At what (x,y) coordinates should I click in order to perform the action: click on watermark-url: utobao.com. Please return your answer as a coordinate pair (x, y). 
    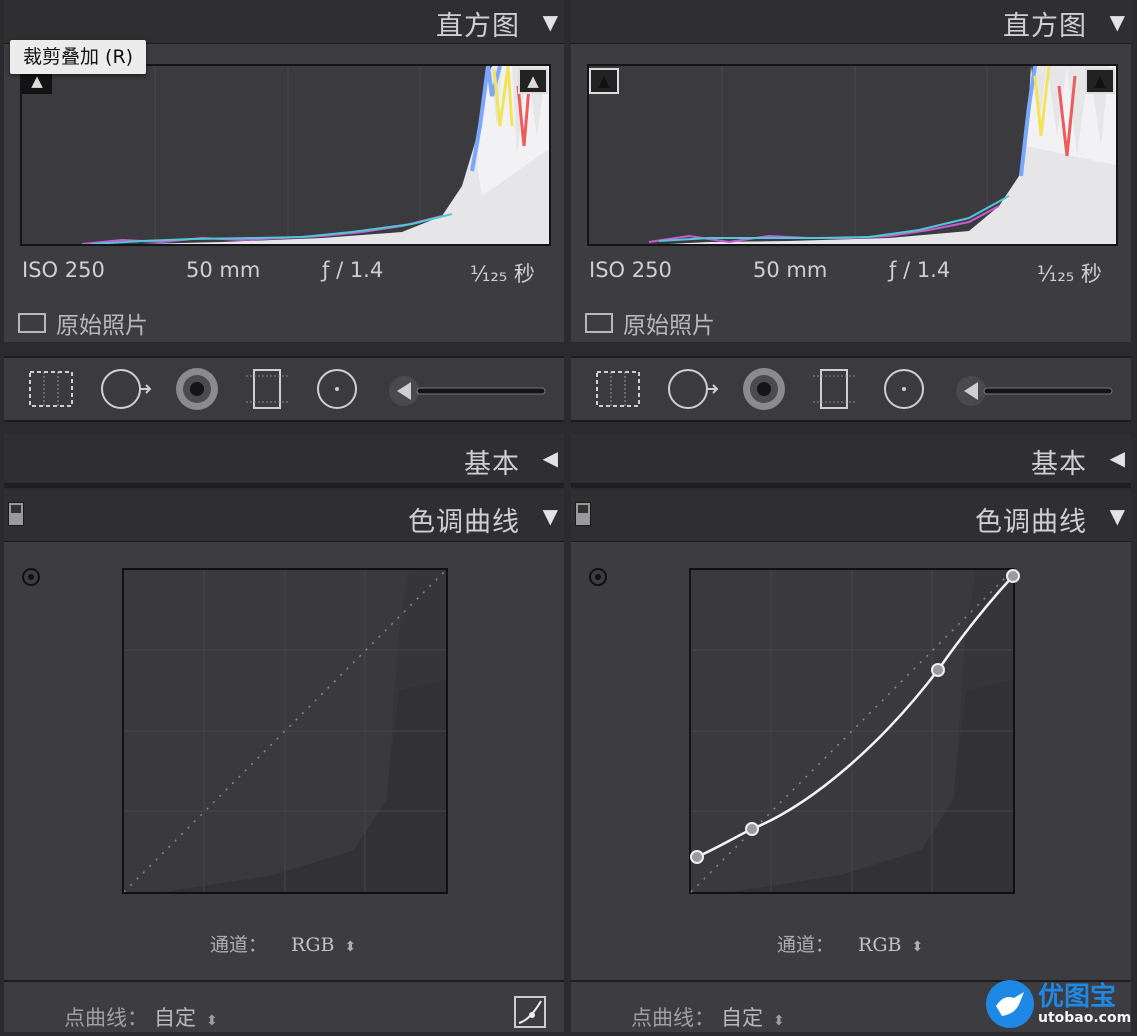
    Looking at the image, I should click on (1085, 1018).